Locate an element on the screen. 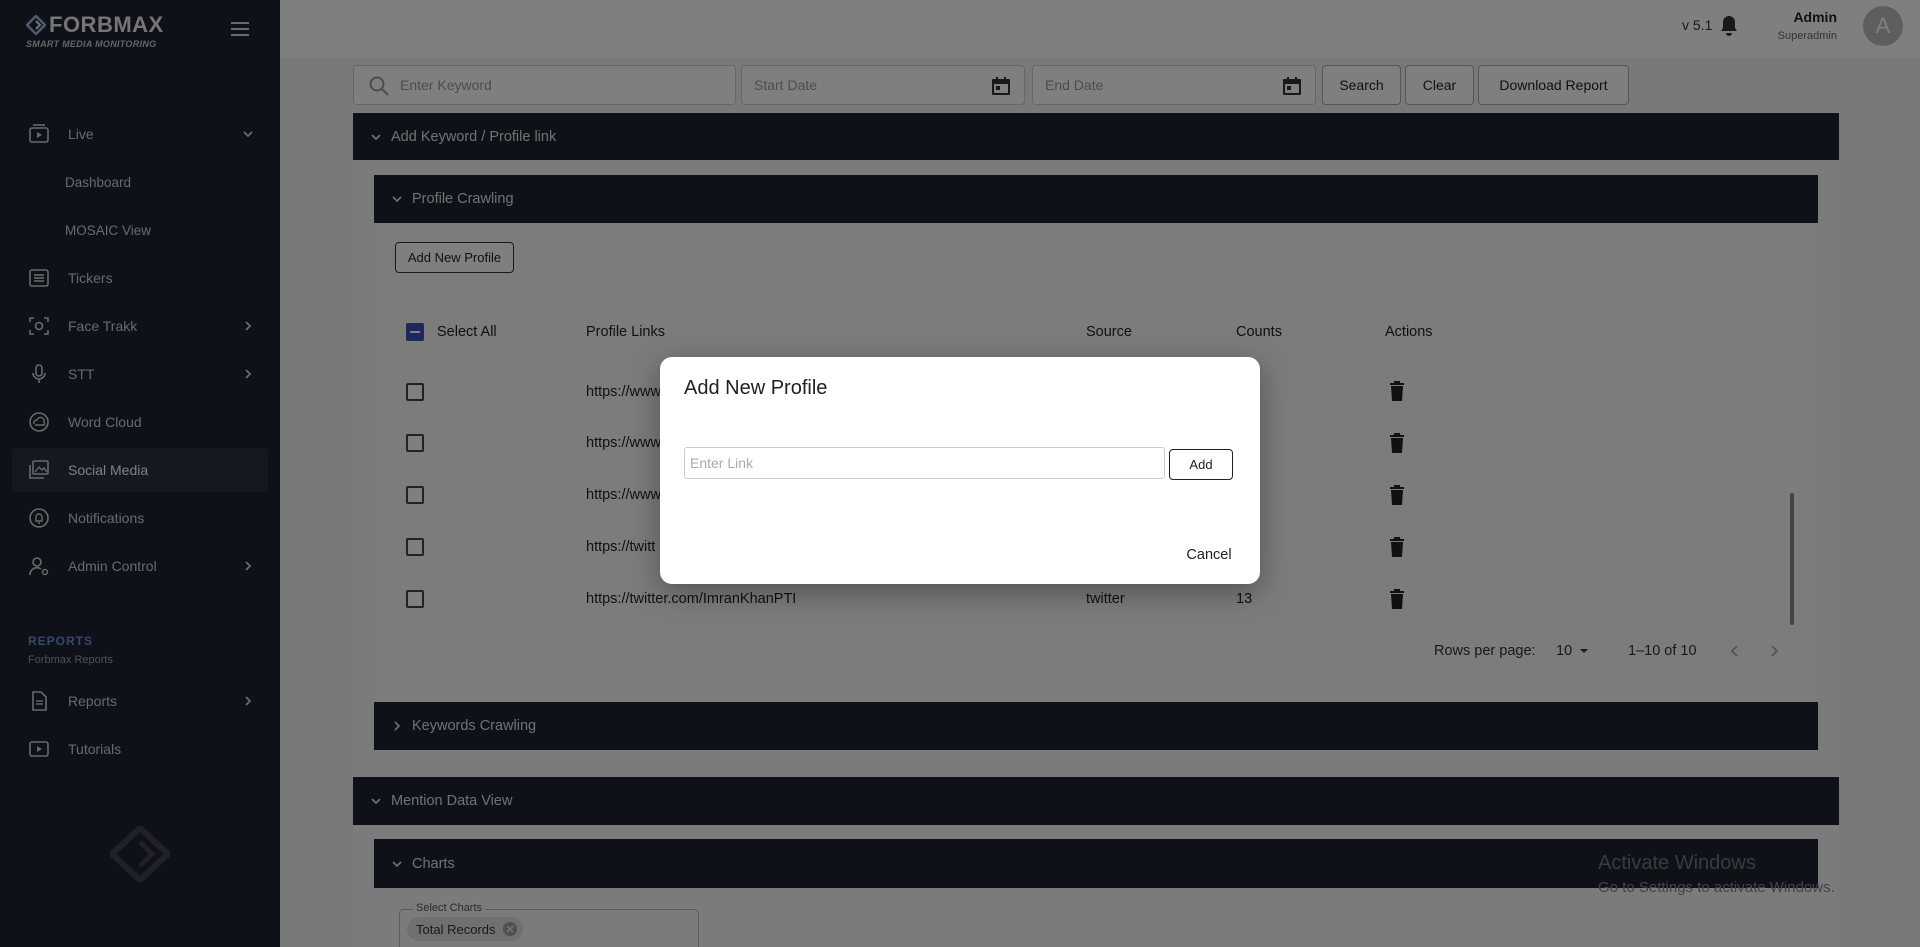  profile-link-input is located at coordinates (924, 463).